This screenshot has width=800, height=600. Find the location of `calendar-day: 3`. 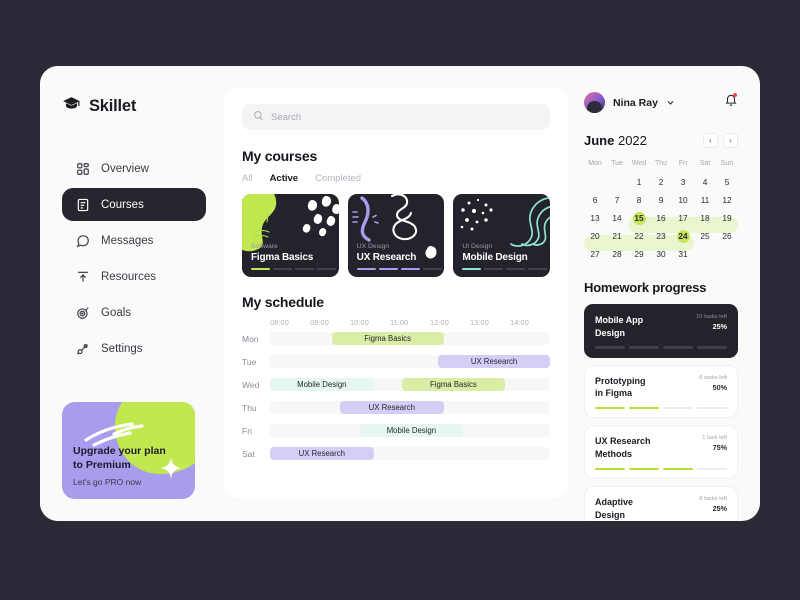

calendar-day: 3 is located at coordinates (683, 182).